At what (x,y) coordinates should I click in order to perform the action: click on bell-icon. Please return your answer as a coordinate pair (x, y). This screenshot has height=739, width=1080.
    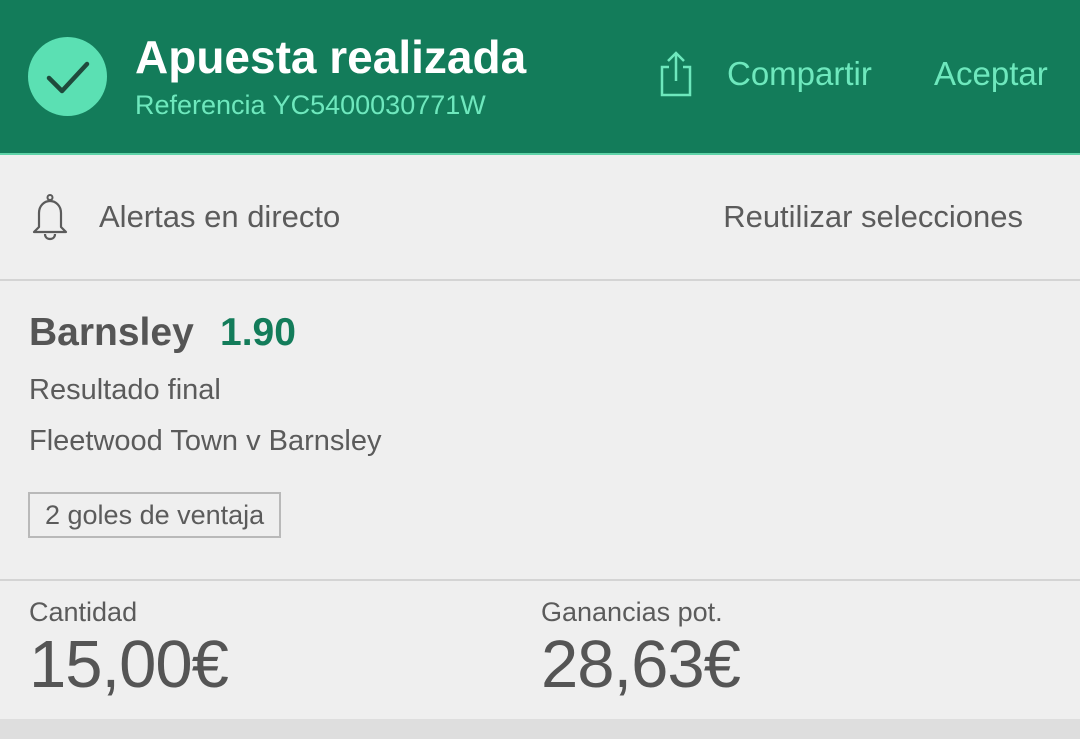
    Looking at the image, I should click on (50, 219).